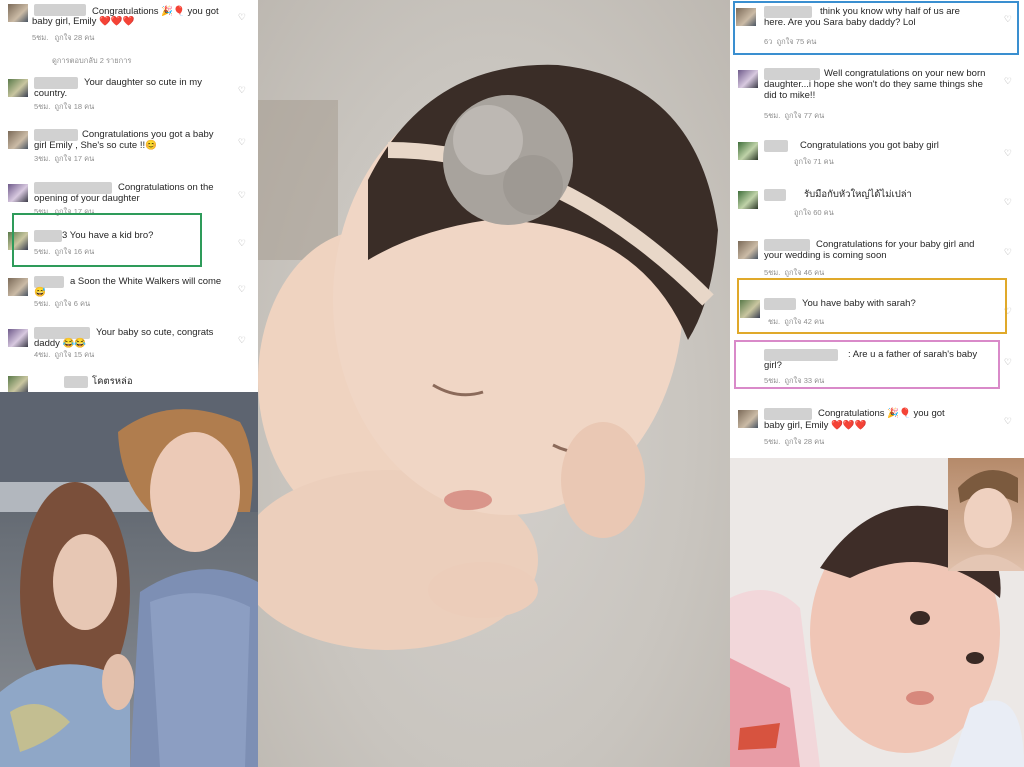  Describe the element at coordinates (118, 88) in the screenshot. I see `comment-text: Your daughter so cute in my country.` at that location.